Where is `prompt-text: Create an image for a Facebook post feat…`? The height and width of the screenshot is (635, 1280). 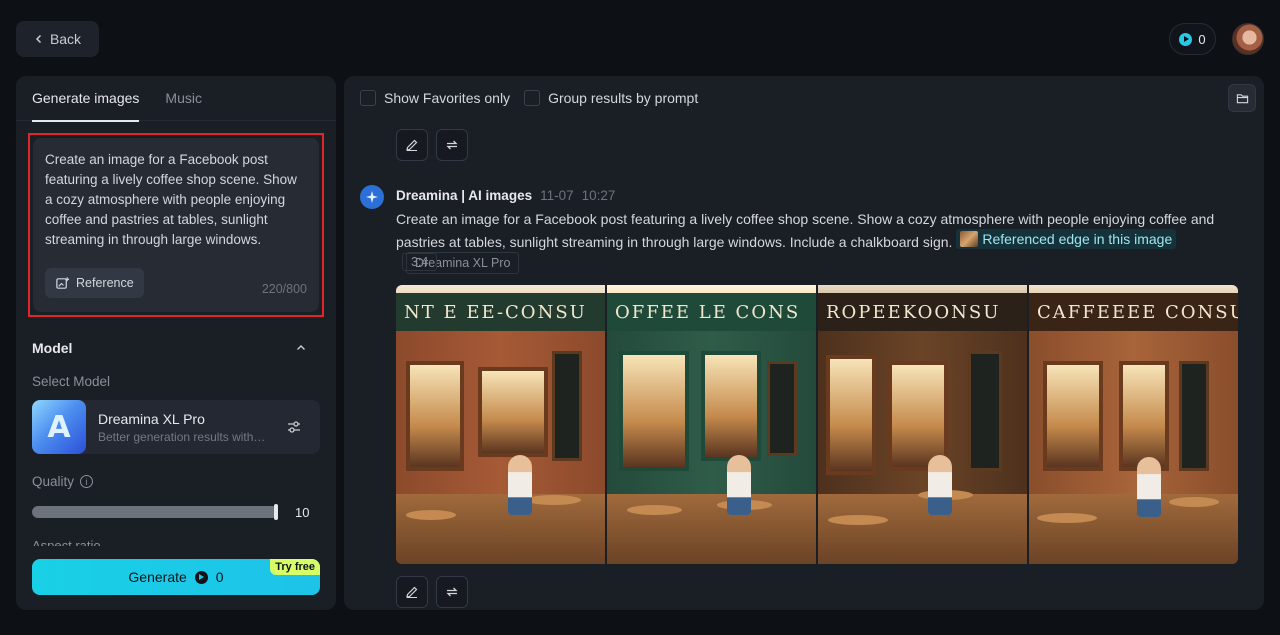
prompt-text: Create an image for a Facebook post feat… is located at coordinates (176, 202).